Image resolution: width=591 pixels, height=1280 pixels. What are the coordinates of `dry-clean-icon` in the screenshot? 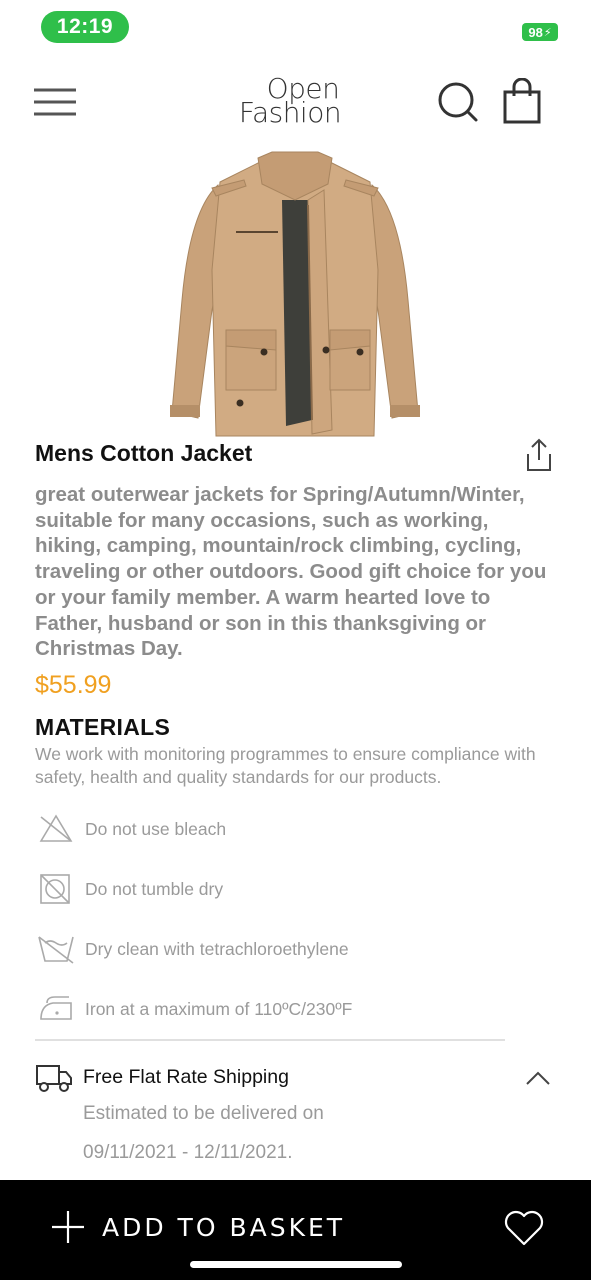 It's located at (56, 950).